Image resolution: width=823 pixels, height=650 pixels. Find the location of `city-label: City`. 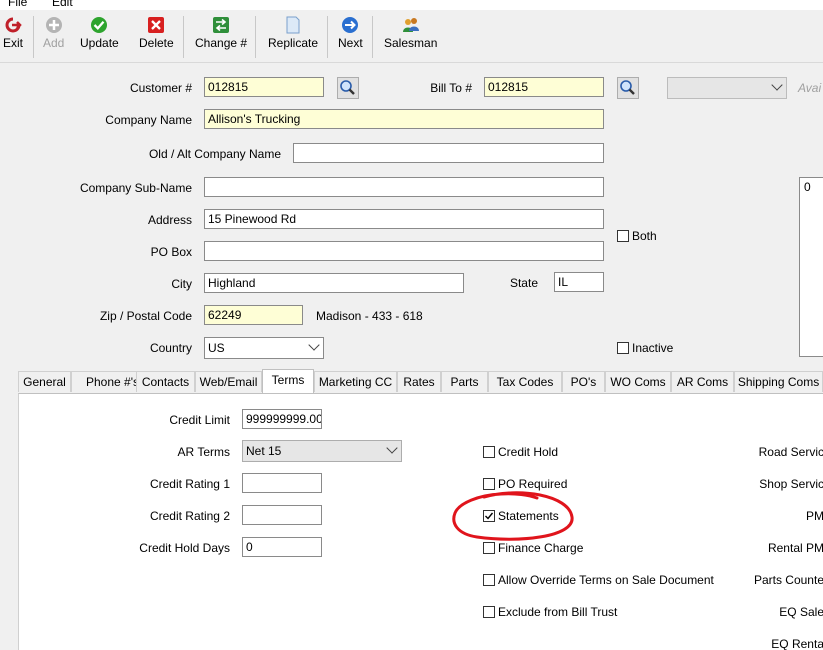

city-label: City is located at coordinates (181, 284).